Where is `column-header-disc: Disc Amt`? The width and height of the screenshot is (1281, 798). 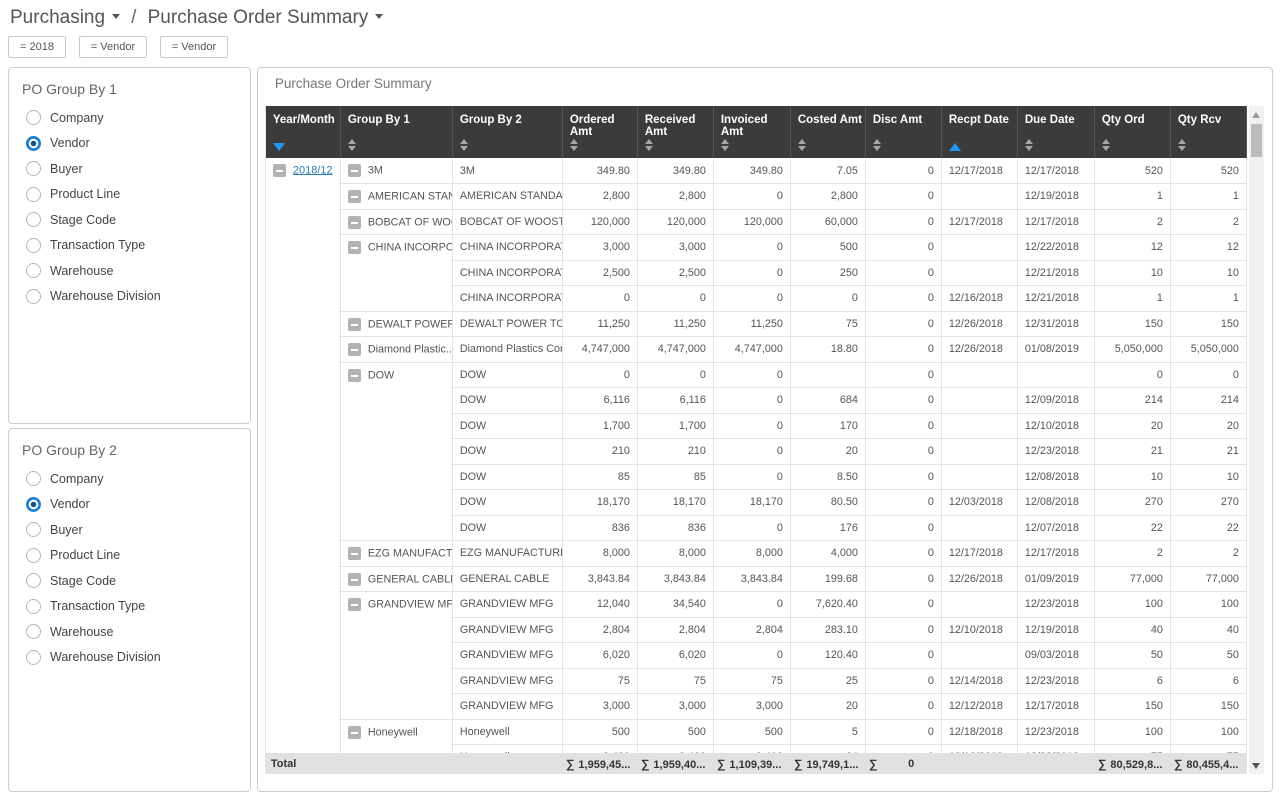 column-header-disc: Disc Amt is located at coordinates (903, 132).